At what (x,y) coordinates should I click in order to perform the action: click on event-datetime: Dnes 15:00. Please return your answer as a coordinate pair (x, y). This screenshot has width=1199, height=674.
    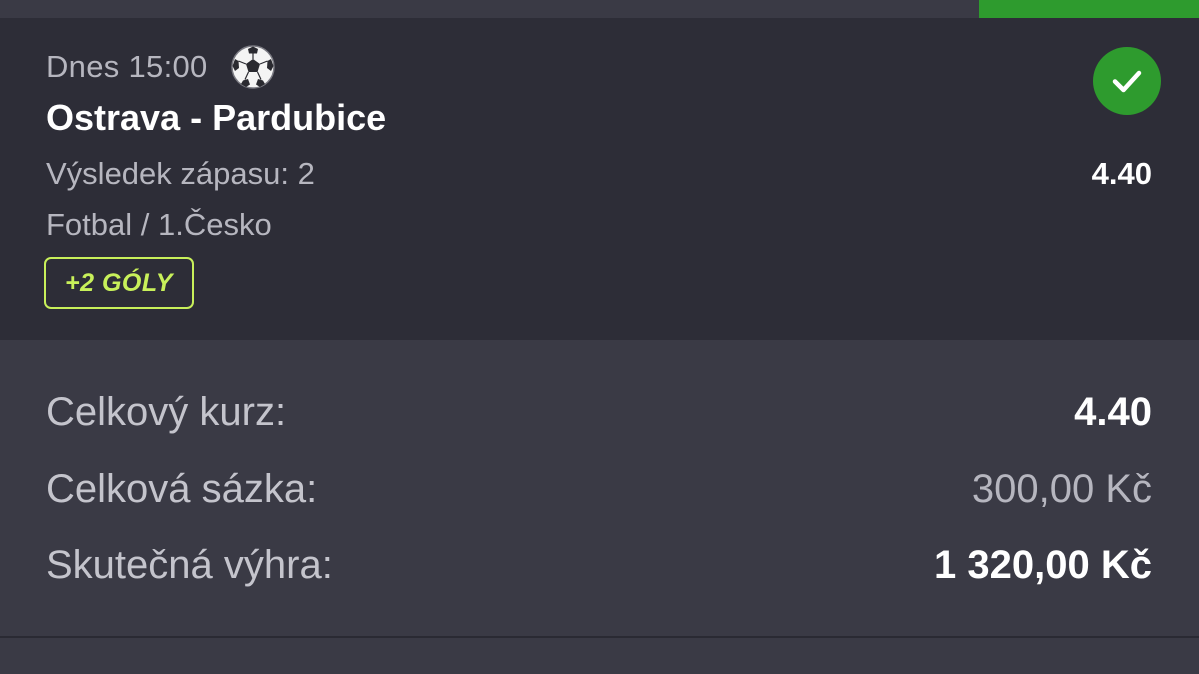
    Looking at the image, I should click on (127, 66).